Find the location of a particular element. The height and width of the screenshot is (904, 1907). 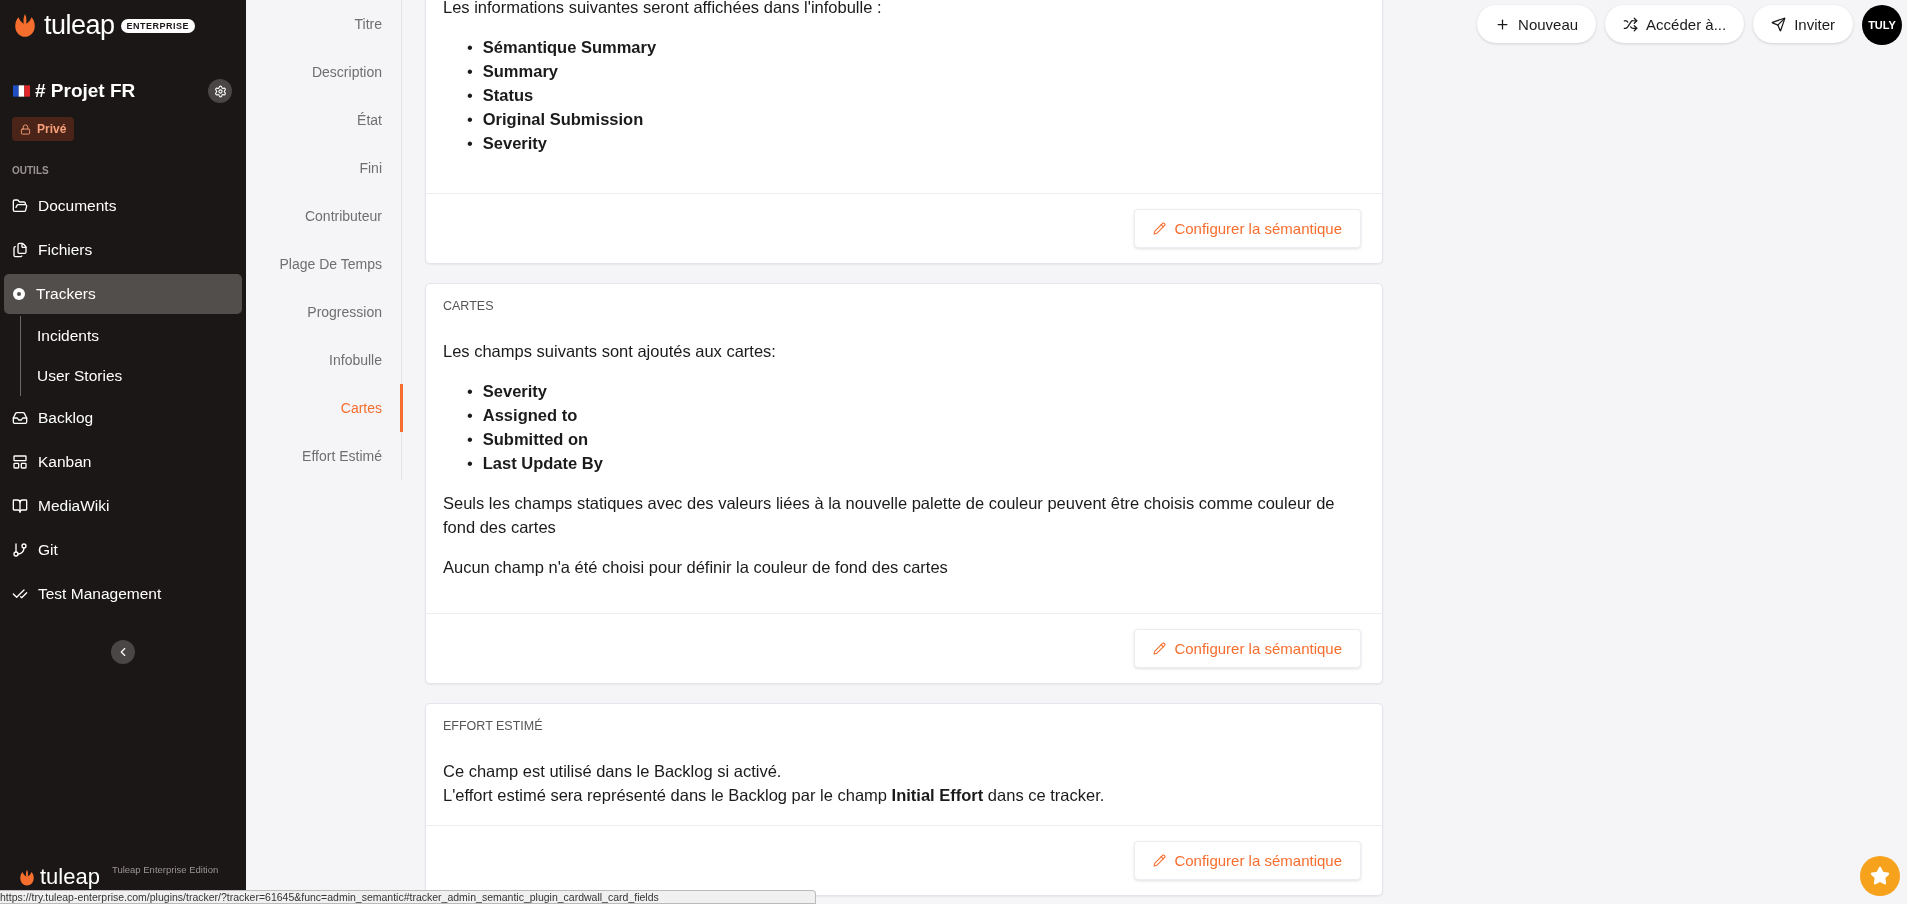

privacy-badge: Privé is located at coordinates (43, 129).